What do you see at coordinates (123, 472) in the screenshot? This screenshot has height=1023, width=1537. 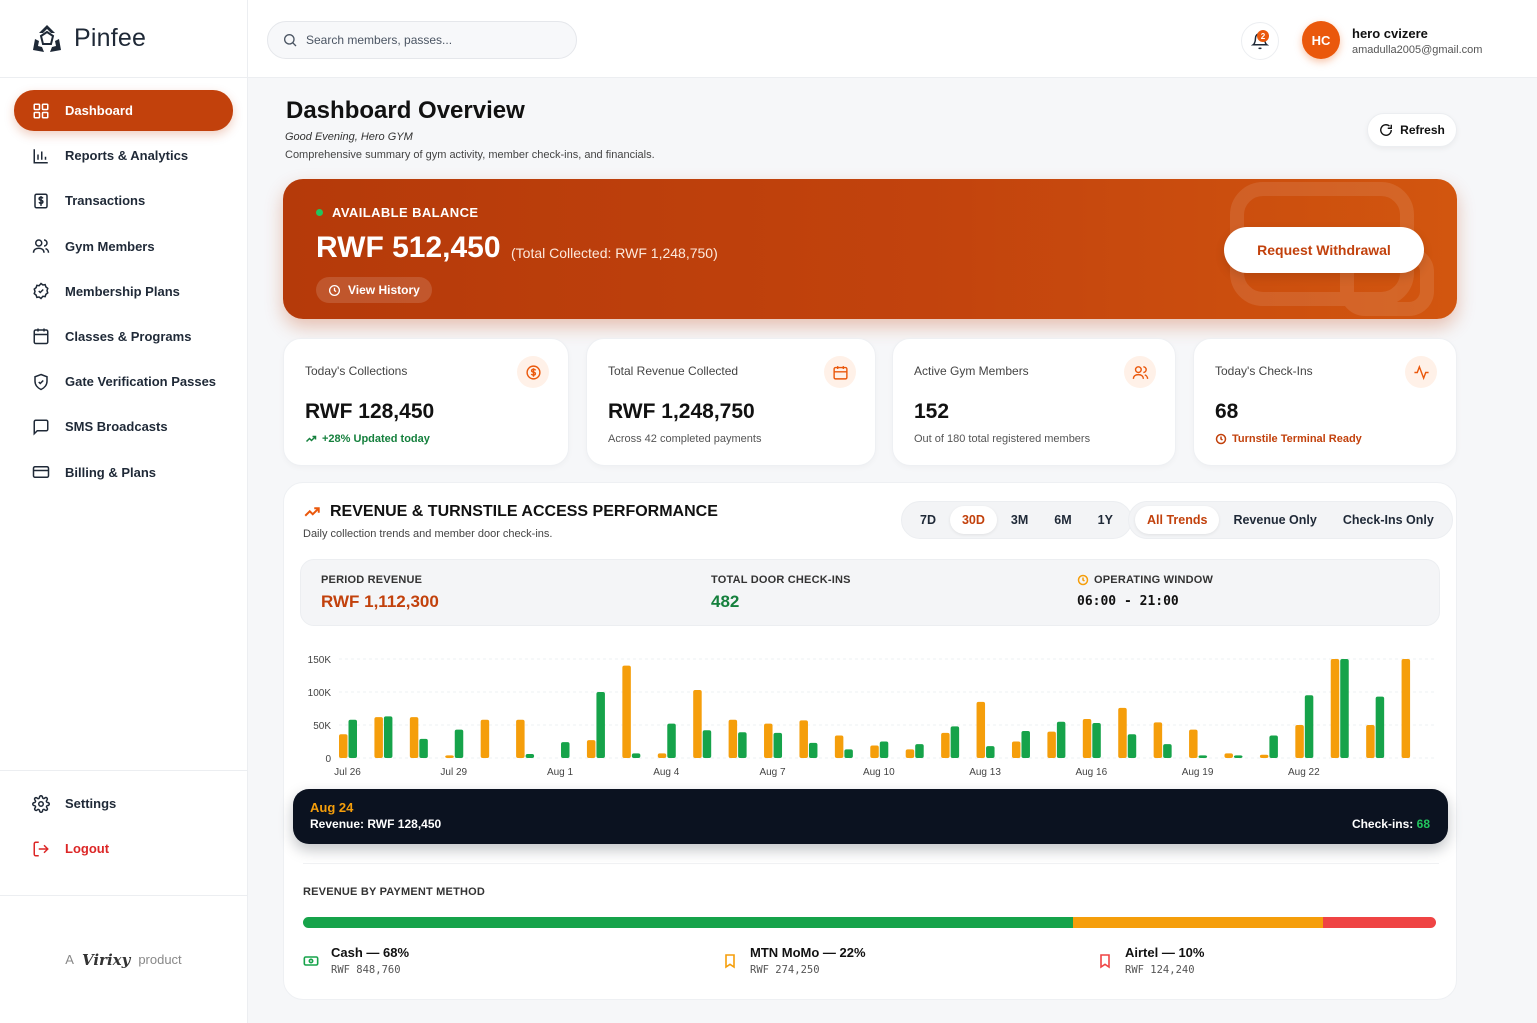 I see `sidebar-item-billing: Billing & Plans` at bounding box center [123, 472].